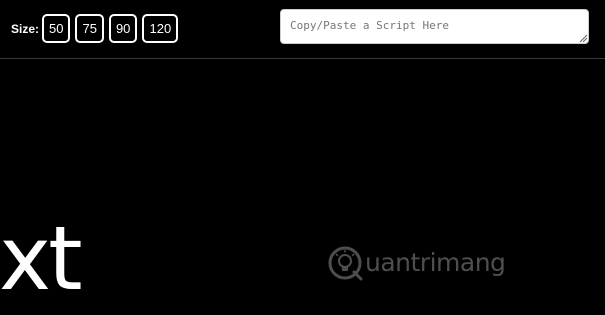 The width and height of the screenshot is (605, 315). What do you see at coordinates (160, 28) in the screenshot?
I see `size-button-120: 120` at bounding box center [160, 28].